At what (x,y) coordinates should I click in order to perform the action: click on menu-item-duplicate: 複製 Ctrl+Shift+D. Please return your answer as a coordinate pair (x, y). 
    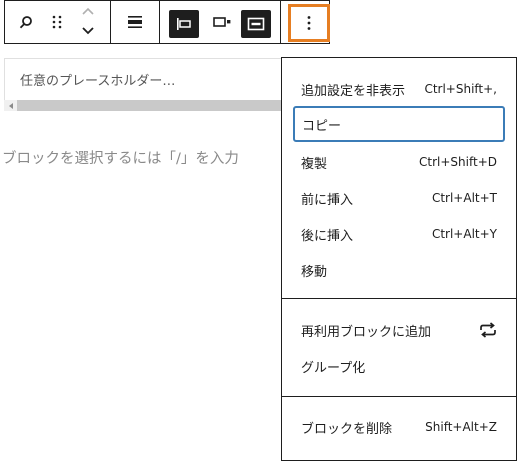
    Looking at the image, I should click on (399, 162).